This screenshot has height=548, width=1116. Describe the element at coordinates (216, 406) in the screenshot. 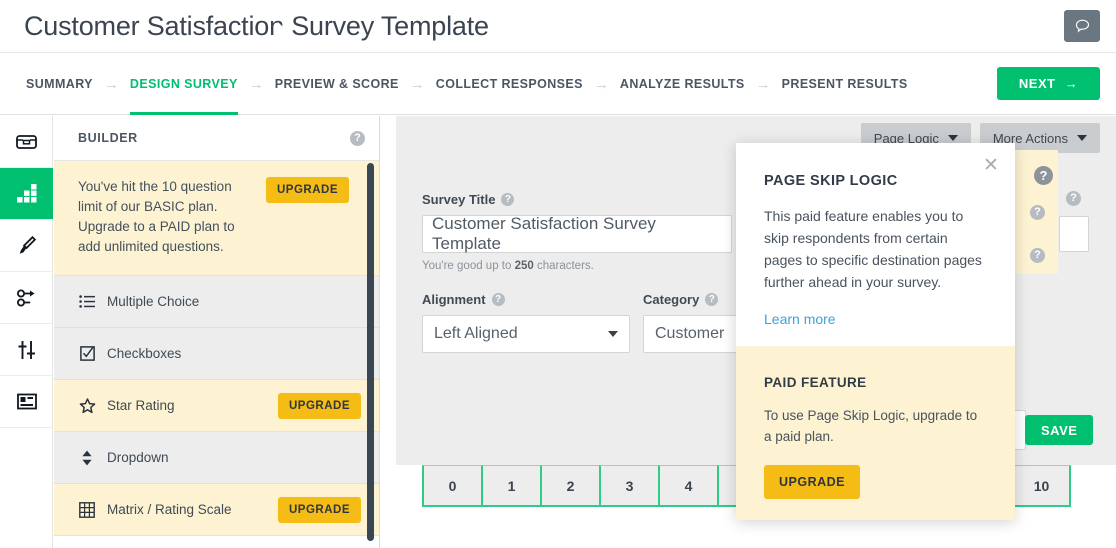

I see `question-type-star-rating: Star Rating UPGRADE` at that location.